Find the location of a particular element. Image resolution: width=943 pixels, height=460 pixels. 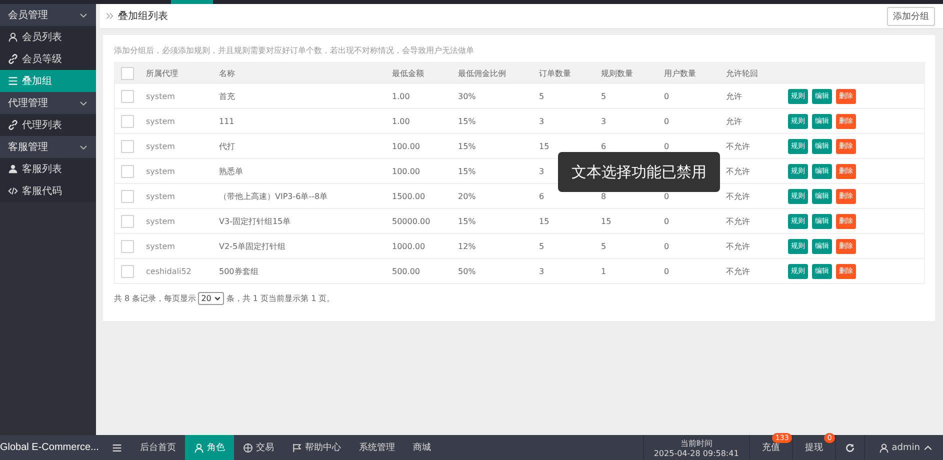

code-icon is located at coordinates (13, 191).